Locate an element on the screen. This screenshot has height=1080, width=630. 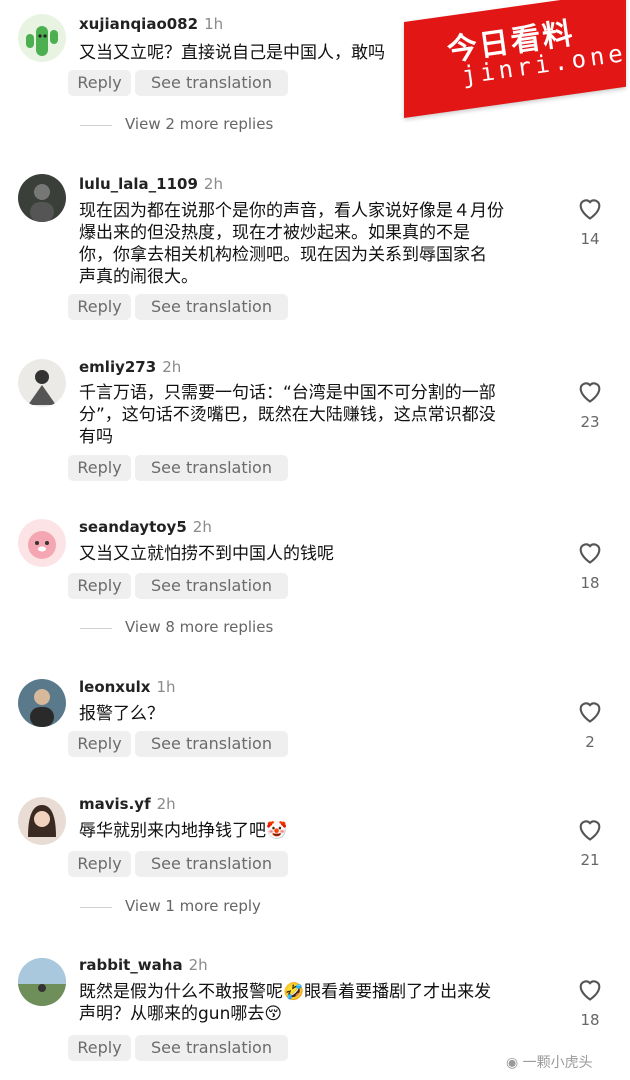
comment-username: lulu_lala_1109 2h is located at coordinates (151, 184).